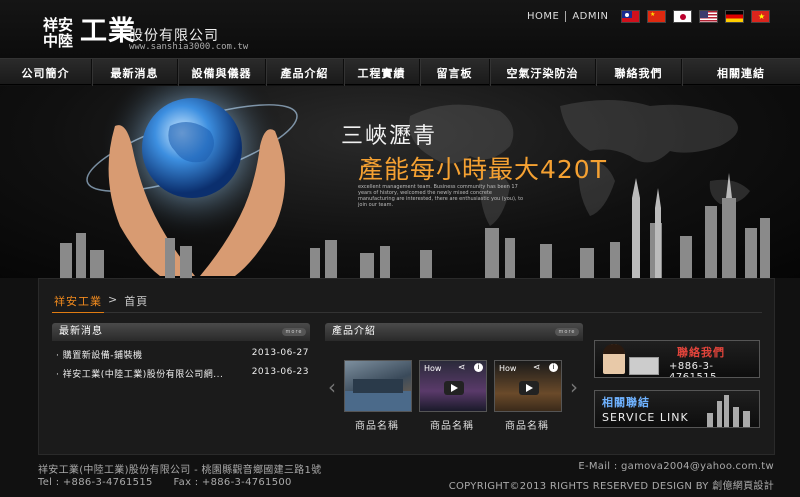 The height and width of the screenshot is (497, 800). Describe the element at coordinates (81, 331) in the screenshot. I see `news-box-title: 最新消息` at that location.